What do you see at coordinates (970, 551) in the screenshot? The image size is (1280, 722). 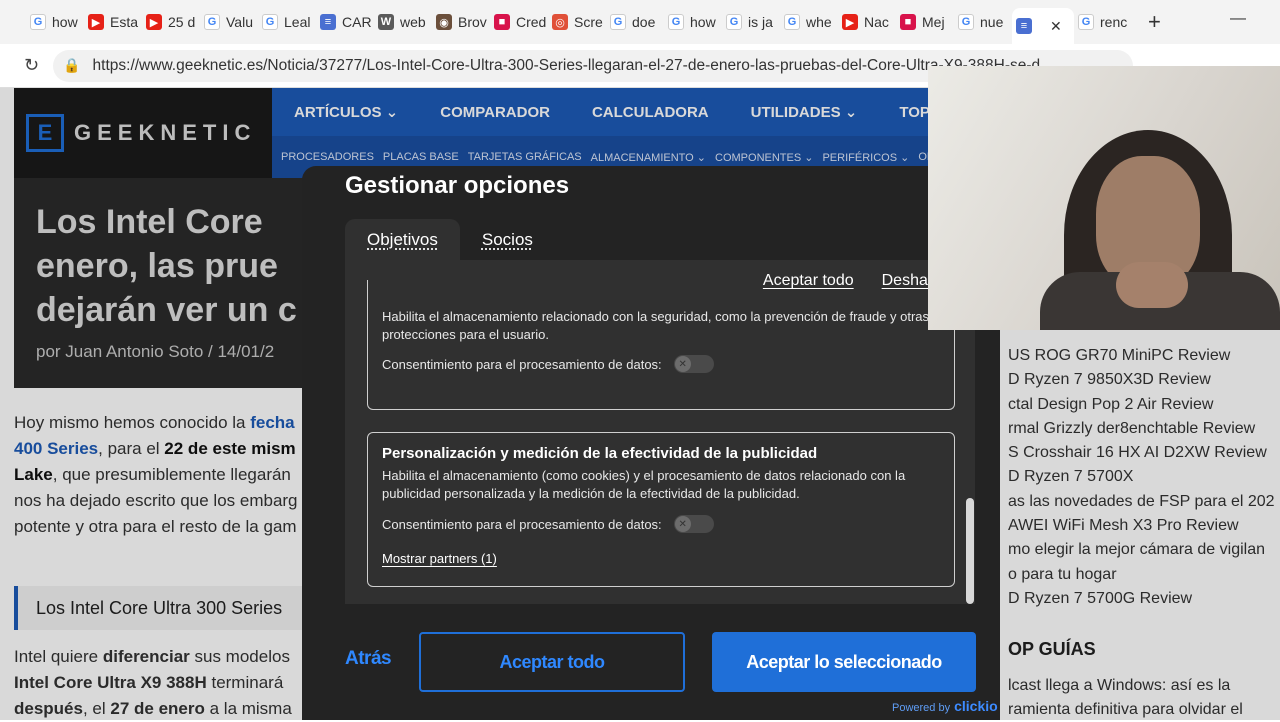 I see `scrollbar-thumb` at bounding box center [970, 551].